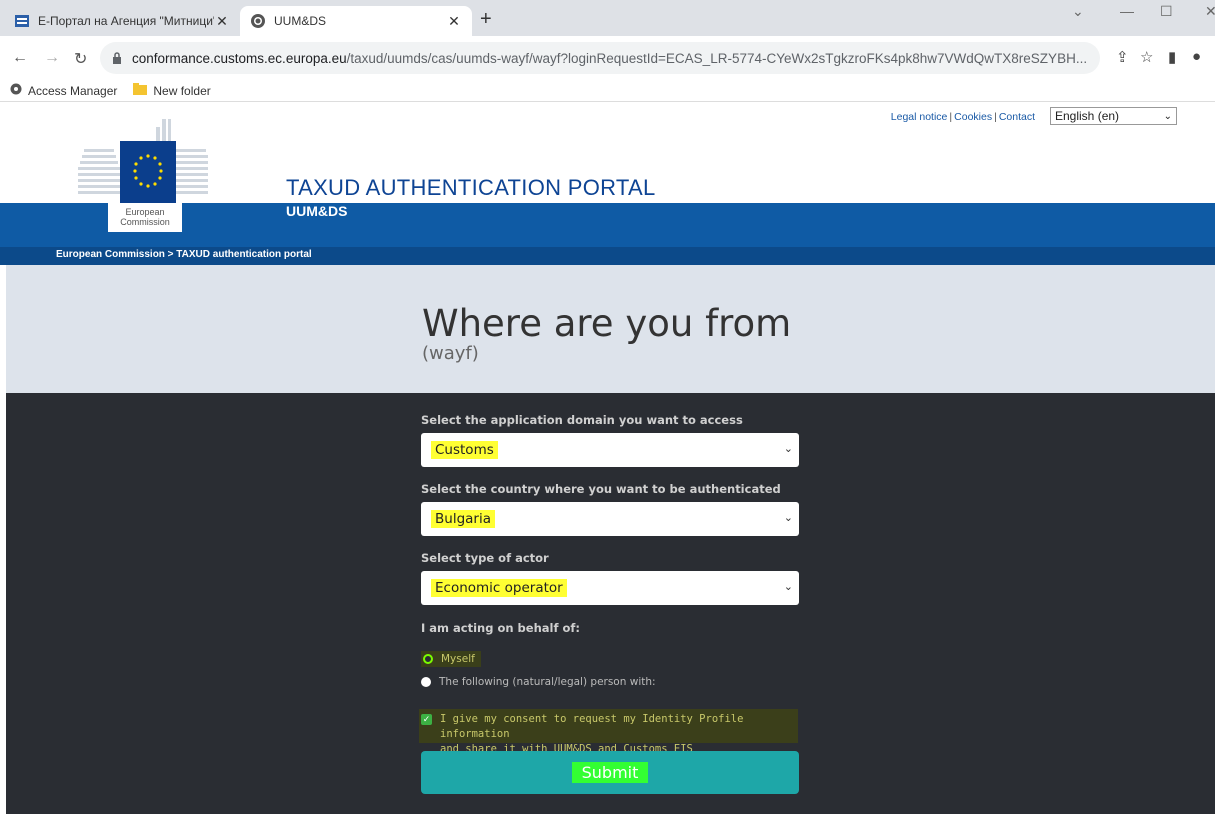 The width and height of the screenshot is (1215, 814). I want to click on new-tab-button: +, so click(486, 19).